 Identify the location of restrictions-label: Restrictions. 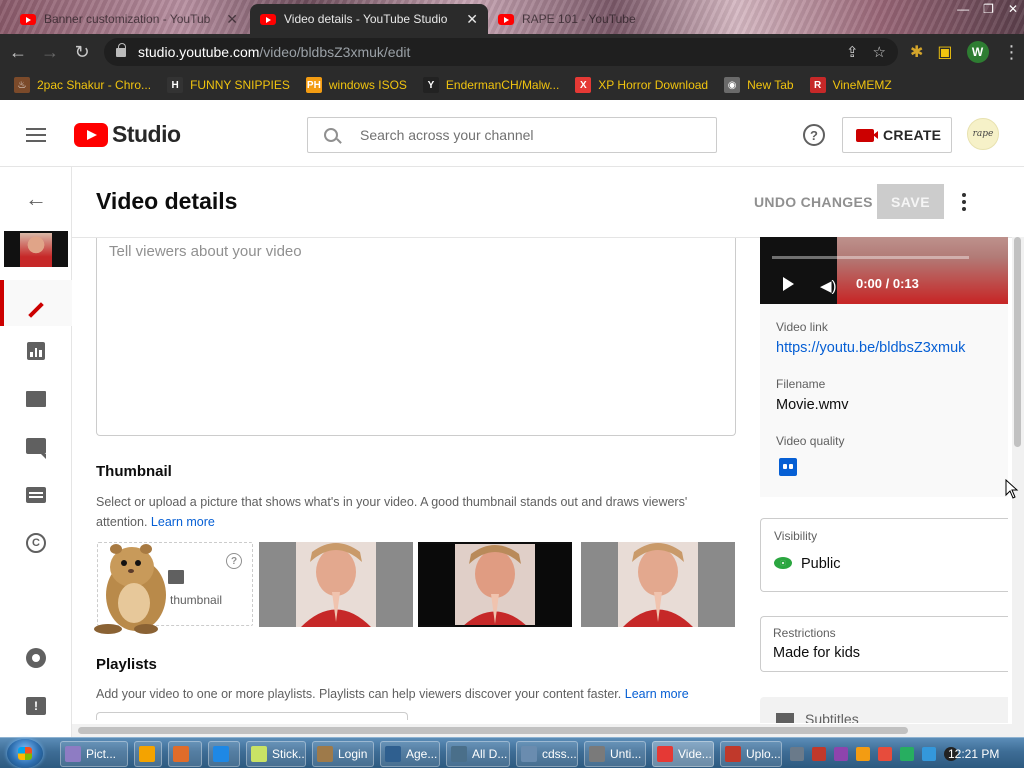
(804, 633).